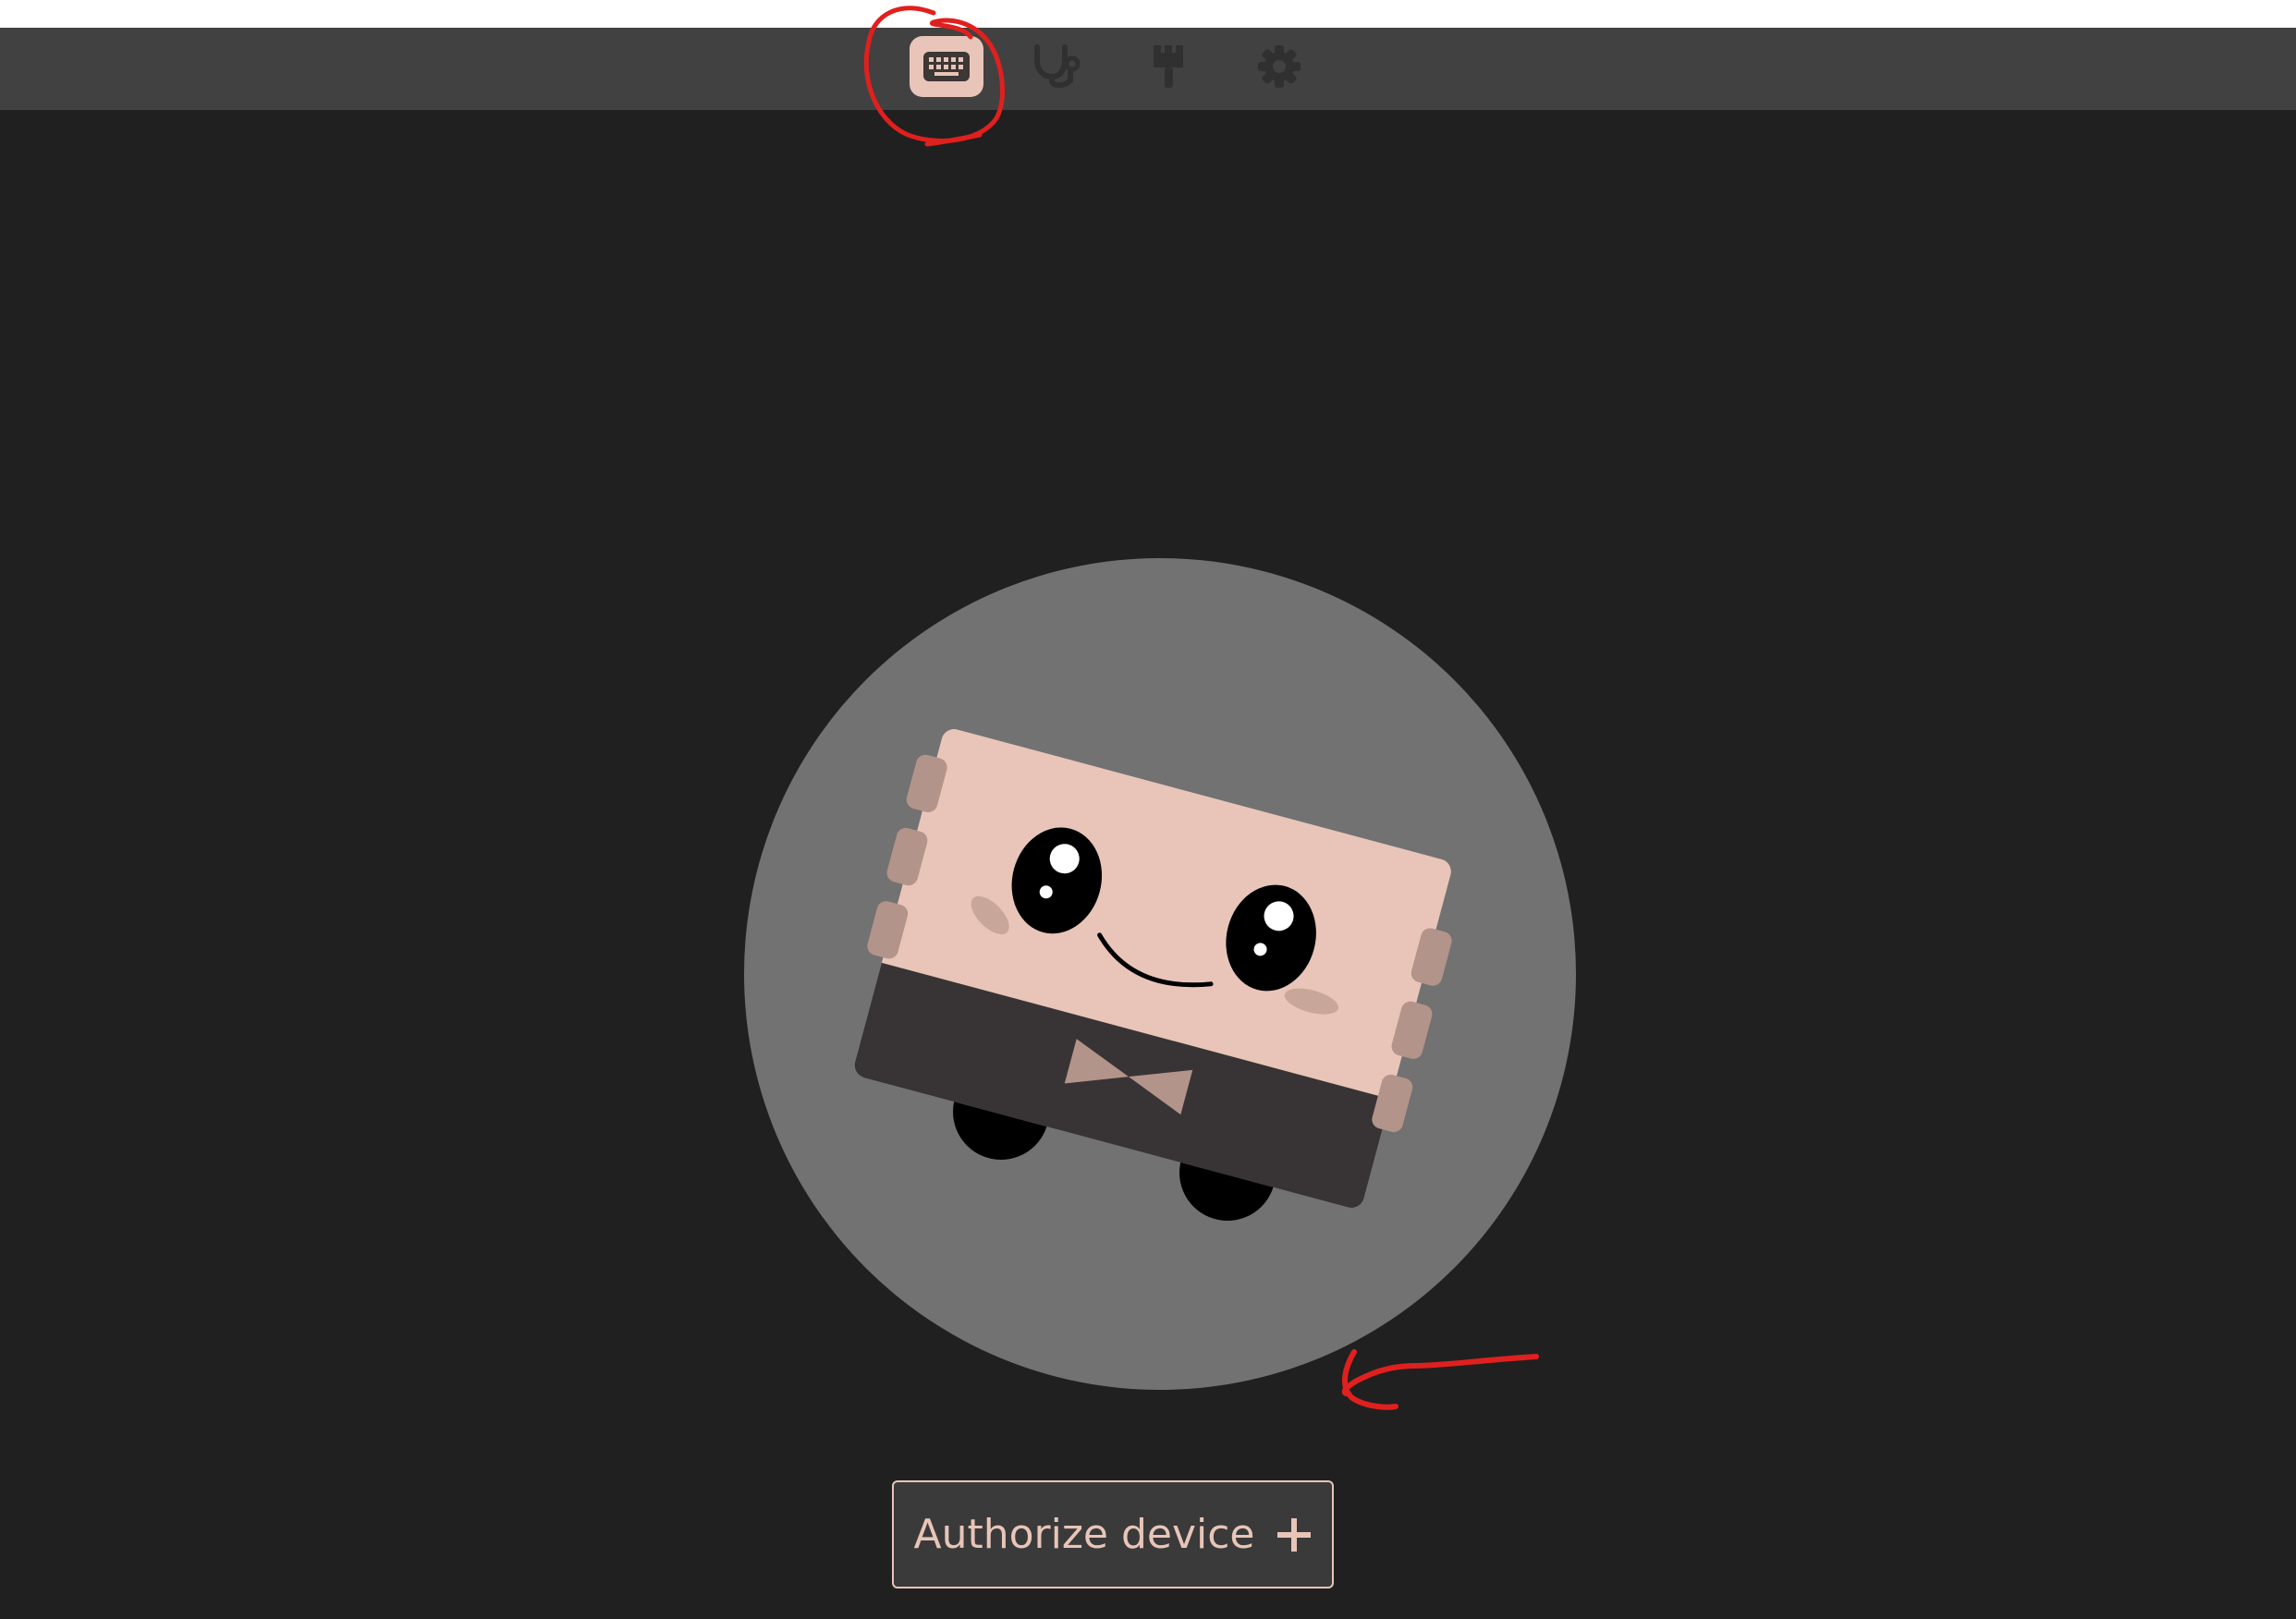  What do you see at coordinates (1084, 1534) in the screenshot?
I see `authorize-device-label: Authorize device` at bounding box center [1084, 1534].